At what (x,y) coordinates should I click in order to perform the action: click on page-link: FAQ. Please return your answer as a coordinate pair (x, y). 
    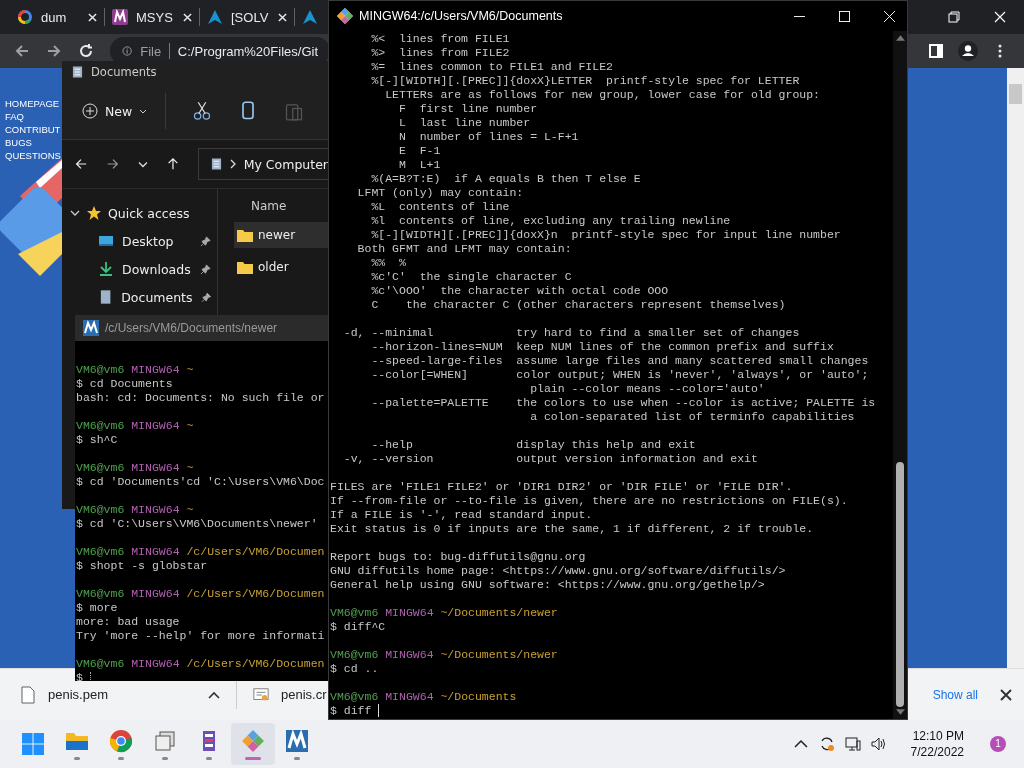
    Looking at the image, I should click on (14, 117).